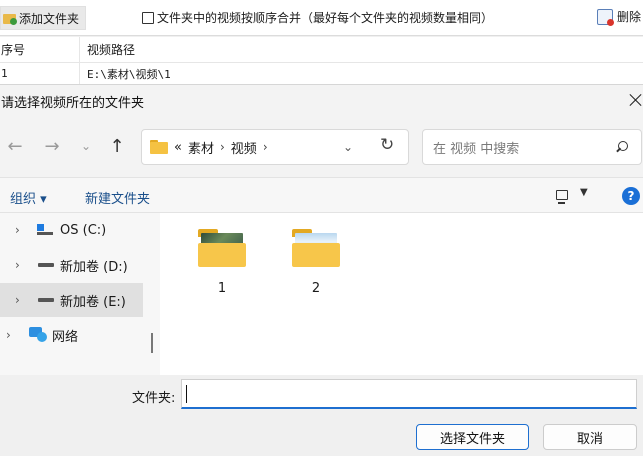  What do you see at coordinates (40, 73) in the screenshot?
I see `row-index: 1` at bounding box center [40, 73].